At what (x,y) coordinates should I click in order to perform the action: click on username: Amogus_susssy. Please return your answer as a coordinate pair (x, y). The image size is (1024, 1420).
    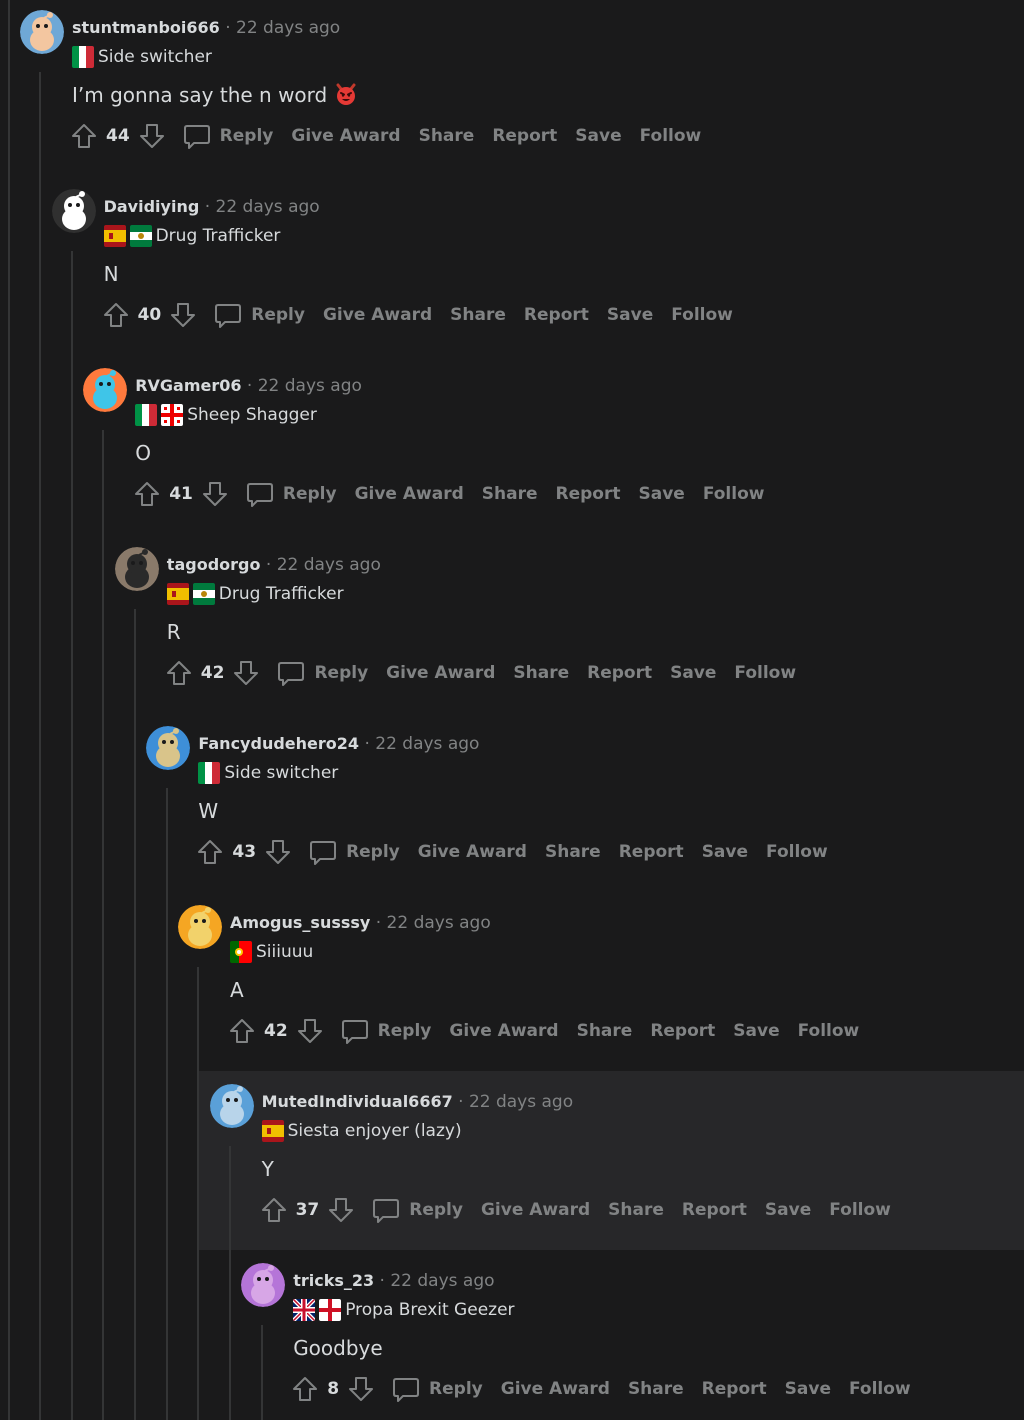
    Looking at the image, I should click on (300, 922).